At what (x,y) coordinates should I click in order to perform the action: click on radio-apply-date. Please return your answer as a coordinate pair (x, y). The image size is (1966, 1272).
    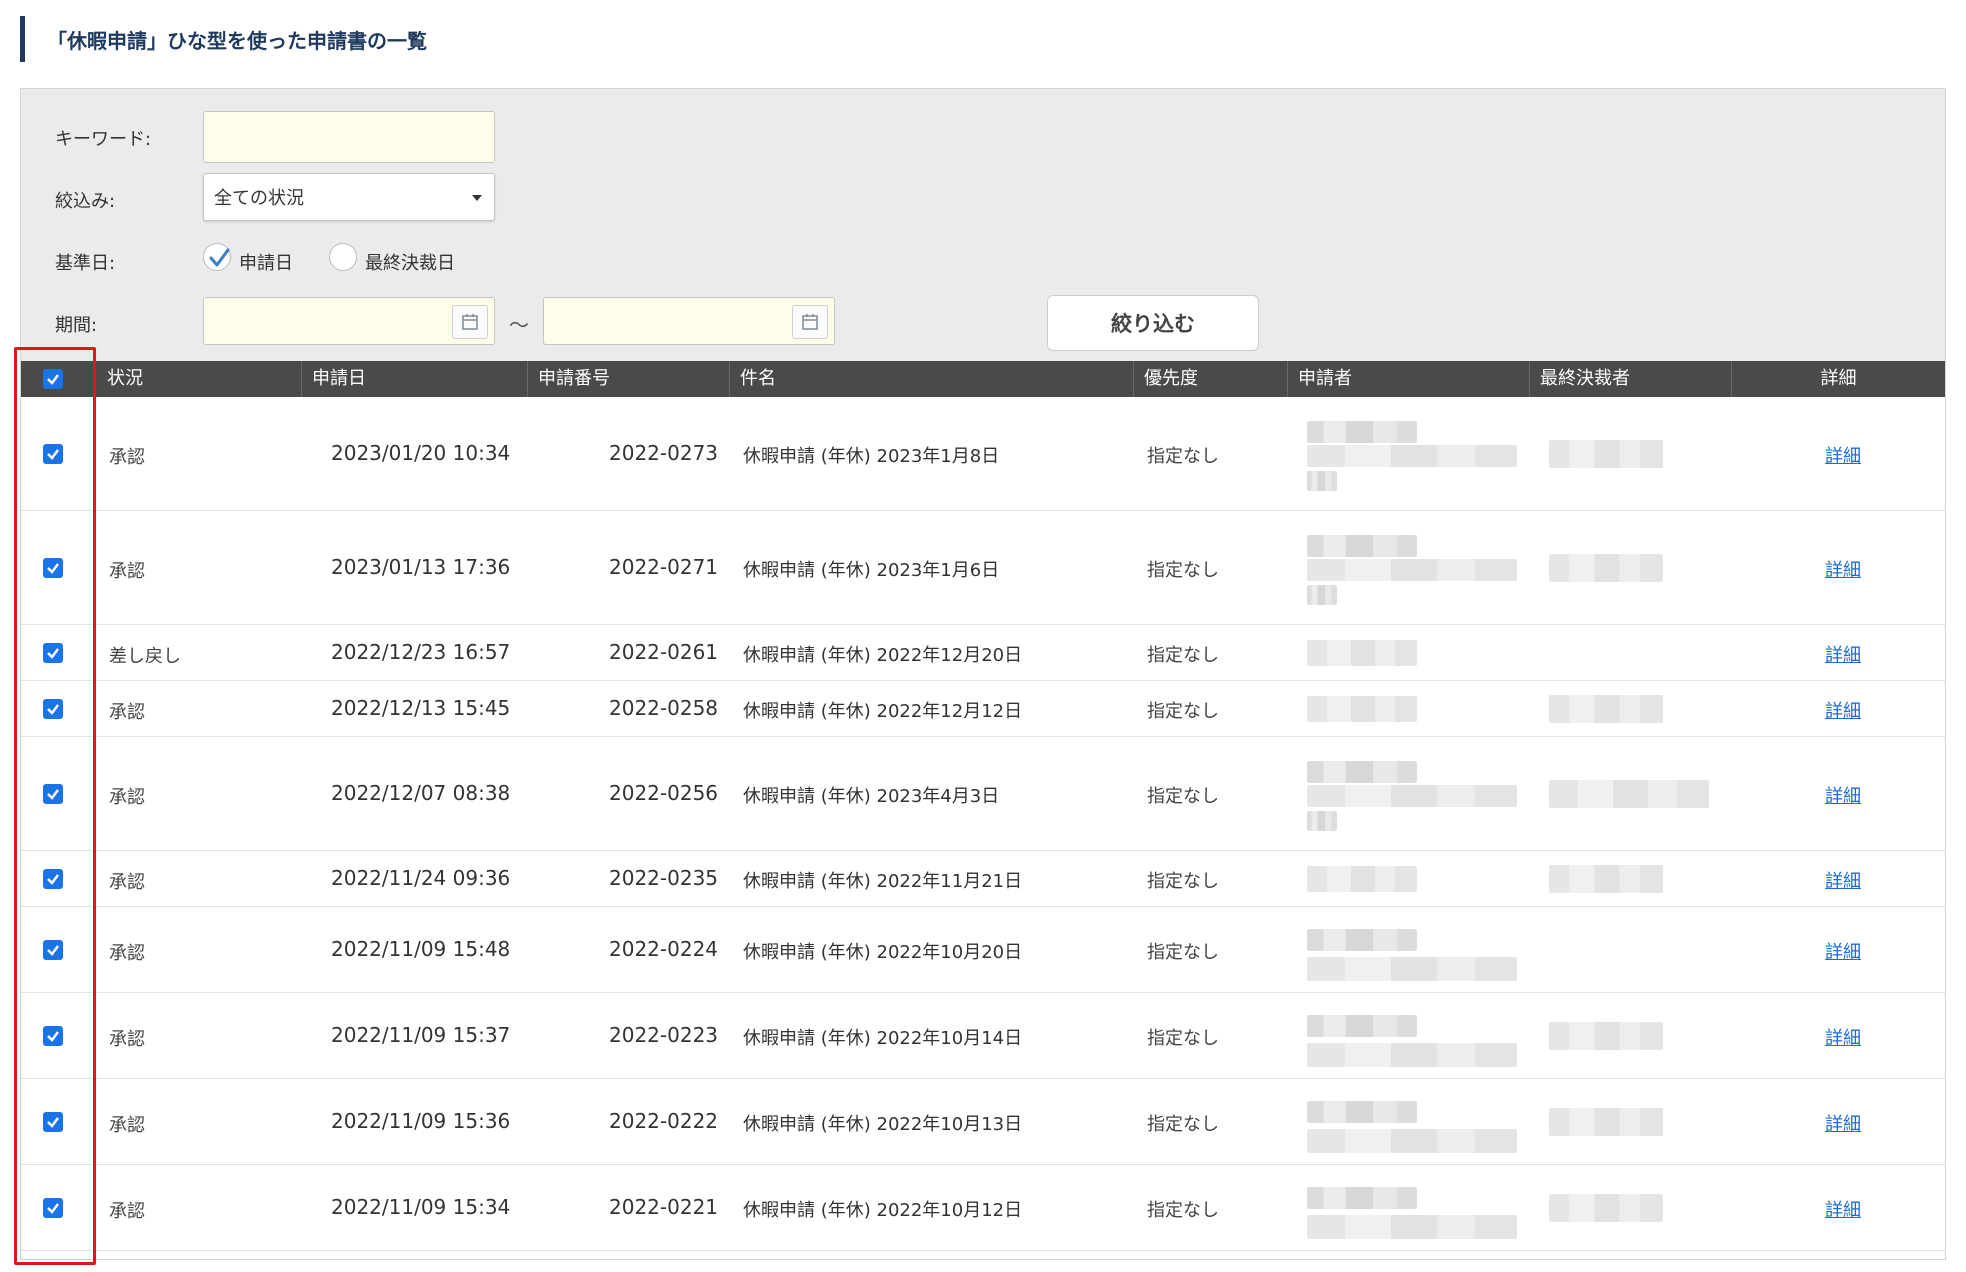
    Looking at the image, I should click on (217, 257).